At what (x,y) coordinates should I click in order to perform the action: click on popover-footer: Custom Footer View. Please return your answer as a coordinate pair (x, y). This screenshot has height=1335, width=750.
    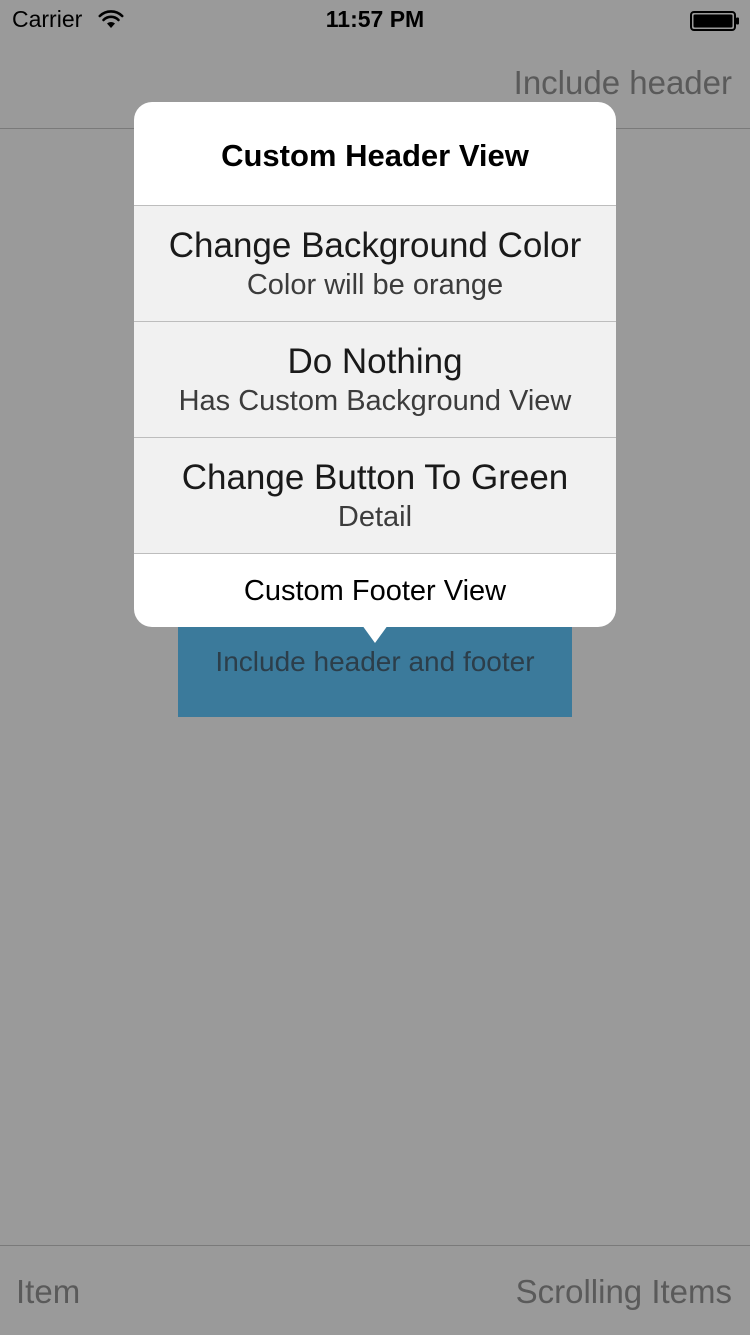
    Looking at the image, I should click on (375, 591).